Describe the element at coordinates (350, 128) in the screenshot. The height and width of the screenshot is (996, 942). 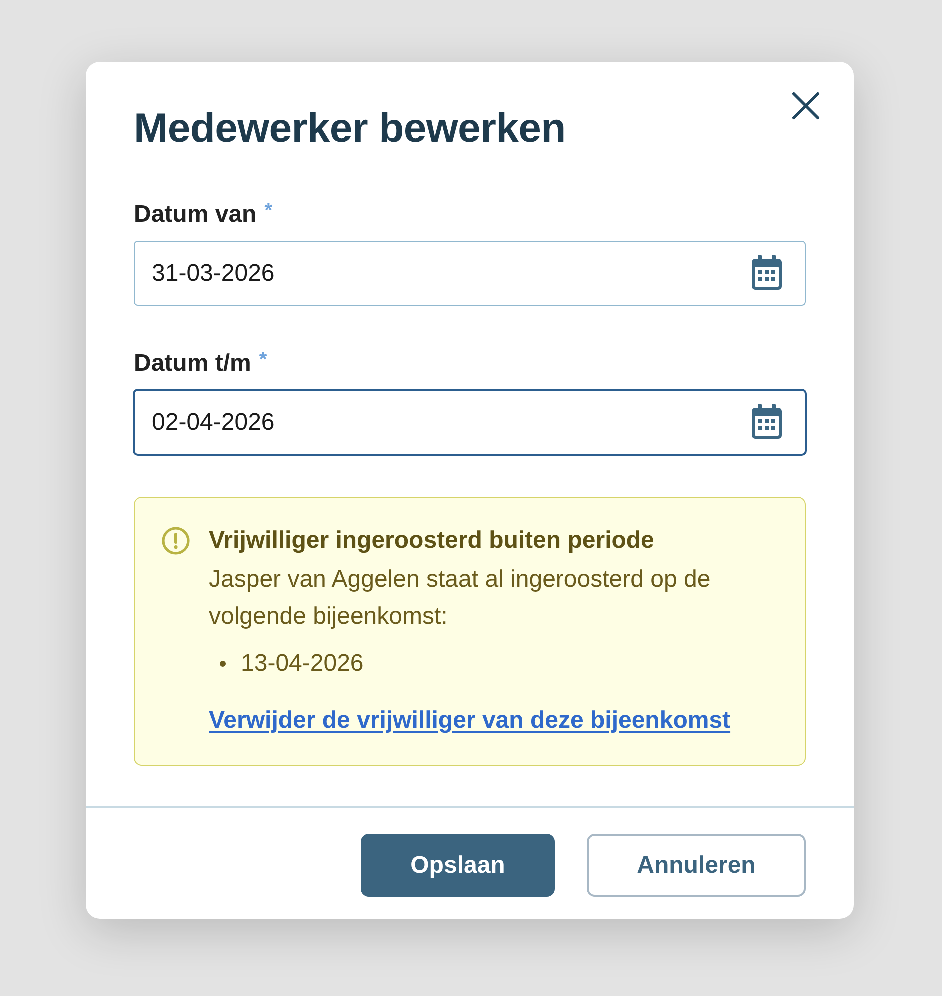
I see `dialog-title: Medewerker bewerken` at that location.